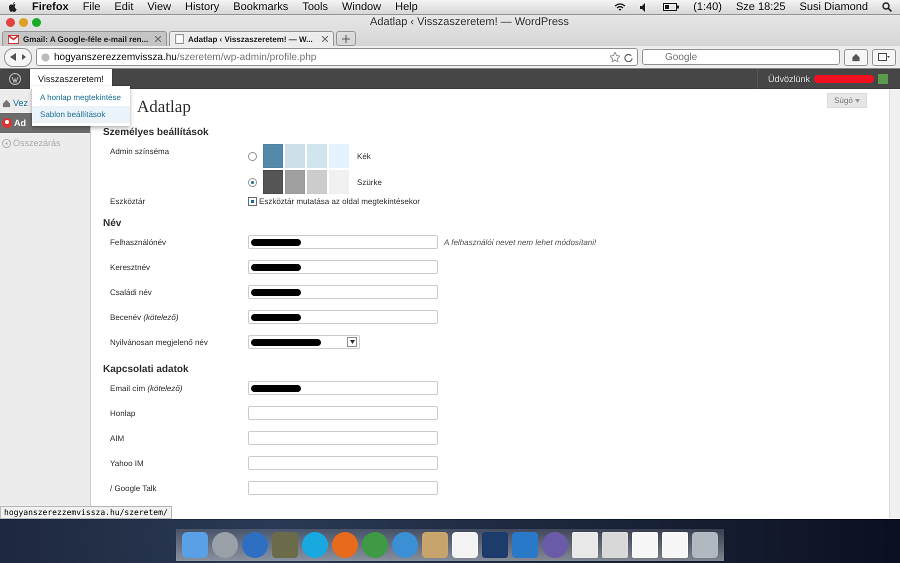 The height and width of the screenshot is (563, 900). What do you see at coordinates (134, 488) in the screenshot?
I see `field-label: / Google Talk` at bounding box center [134, 488].